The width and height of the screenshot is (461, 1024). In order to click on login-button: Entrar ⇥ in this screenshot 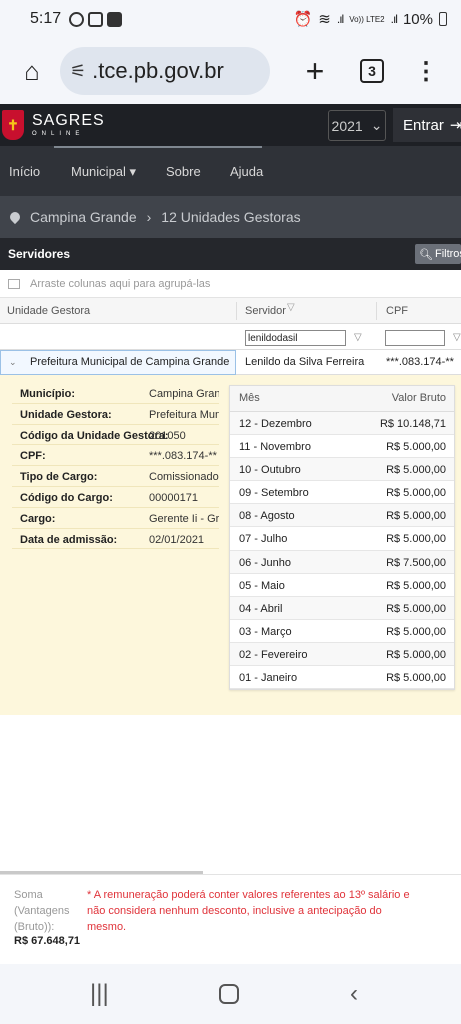, I will do `click(427, 125)`.